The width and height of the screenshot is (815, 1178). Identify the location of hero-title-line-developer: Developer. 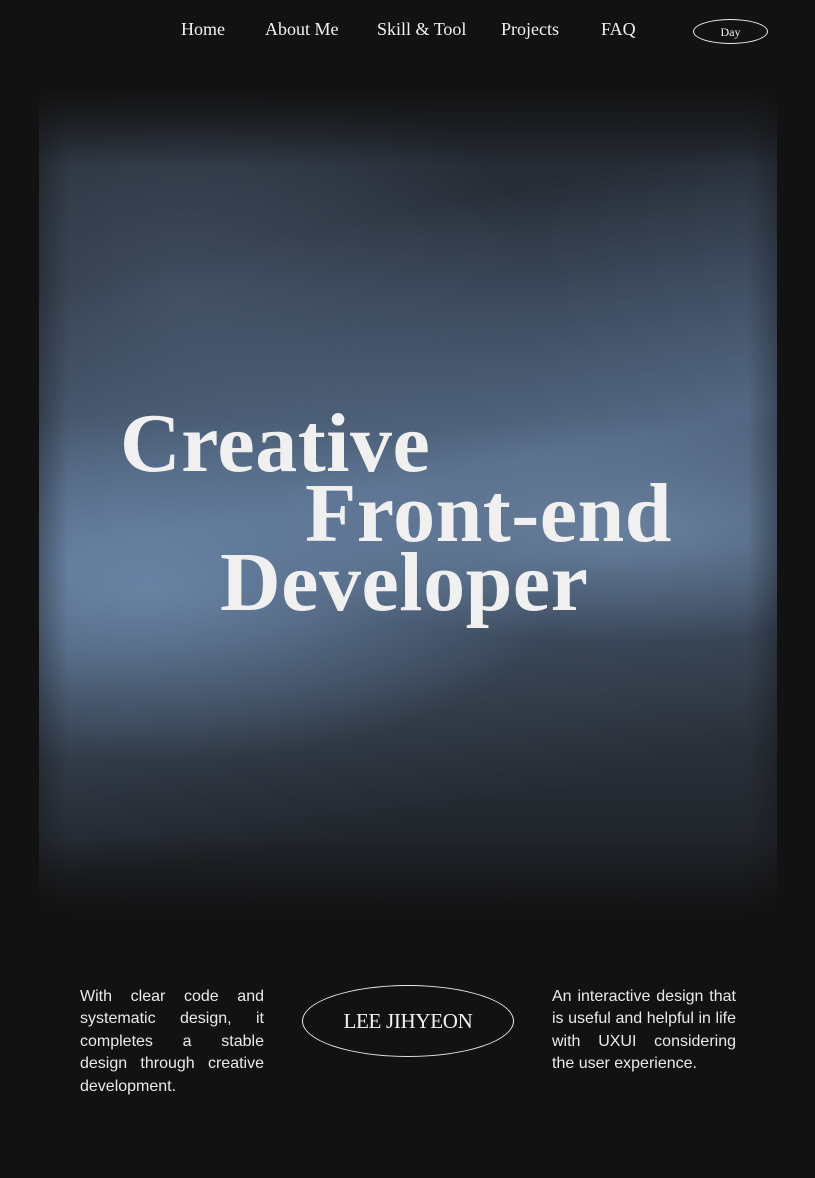
(404, 582).